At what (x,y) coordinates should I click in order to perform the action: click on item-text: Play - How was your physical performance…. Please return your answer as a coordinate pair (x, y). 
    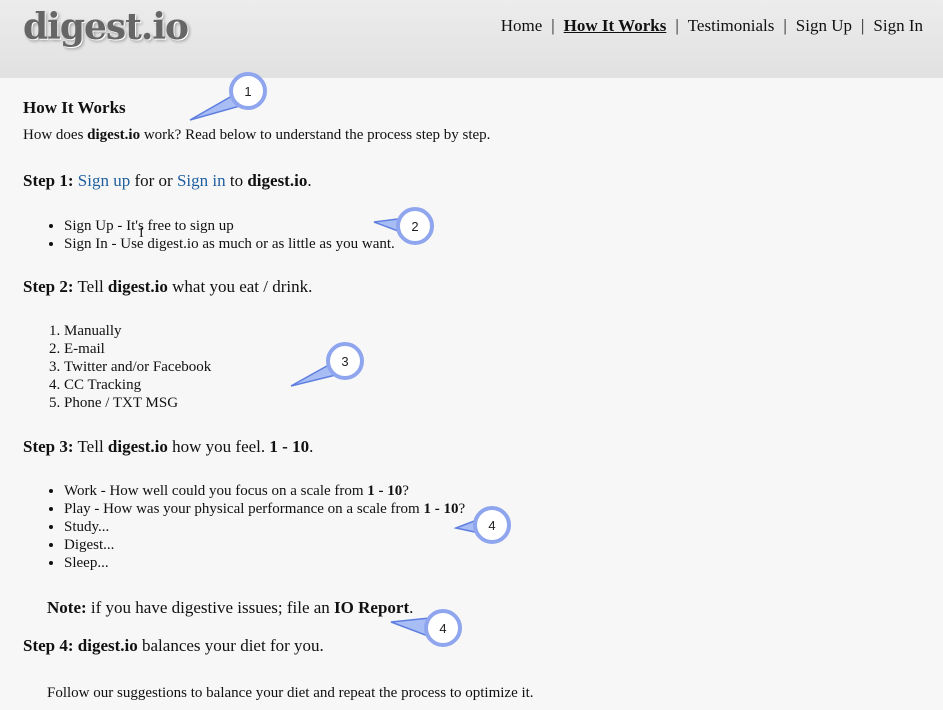
    Looking at the image, I should click on (244, 509).